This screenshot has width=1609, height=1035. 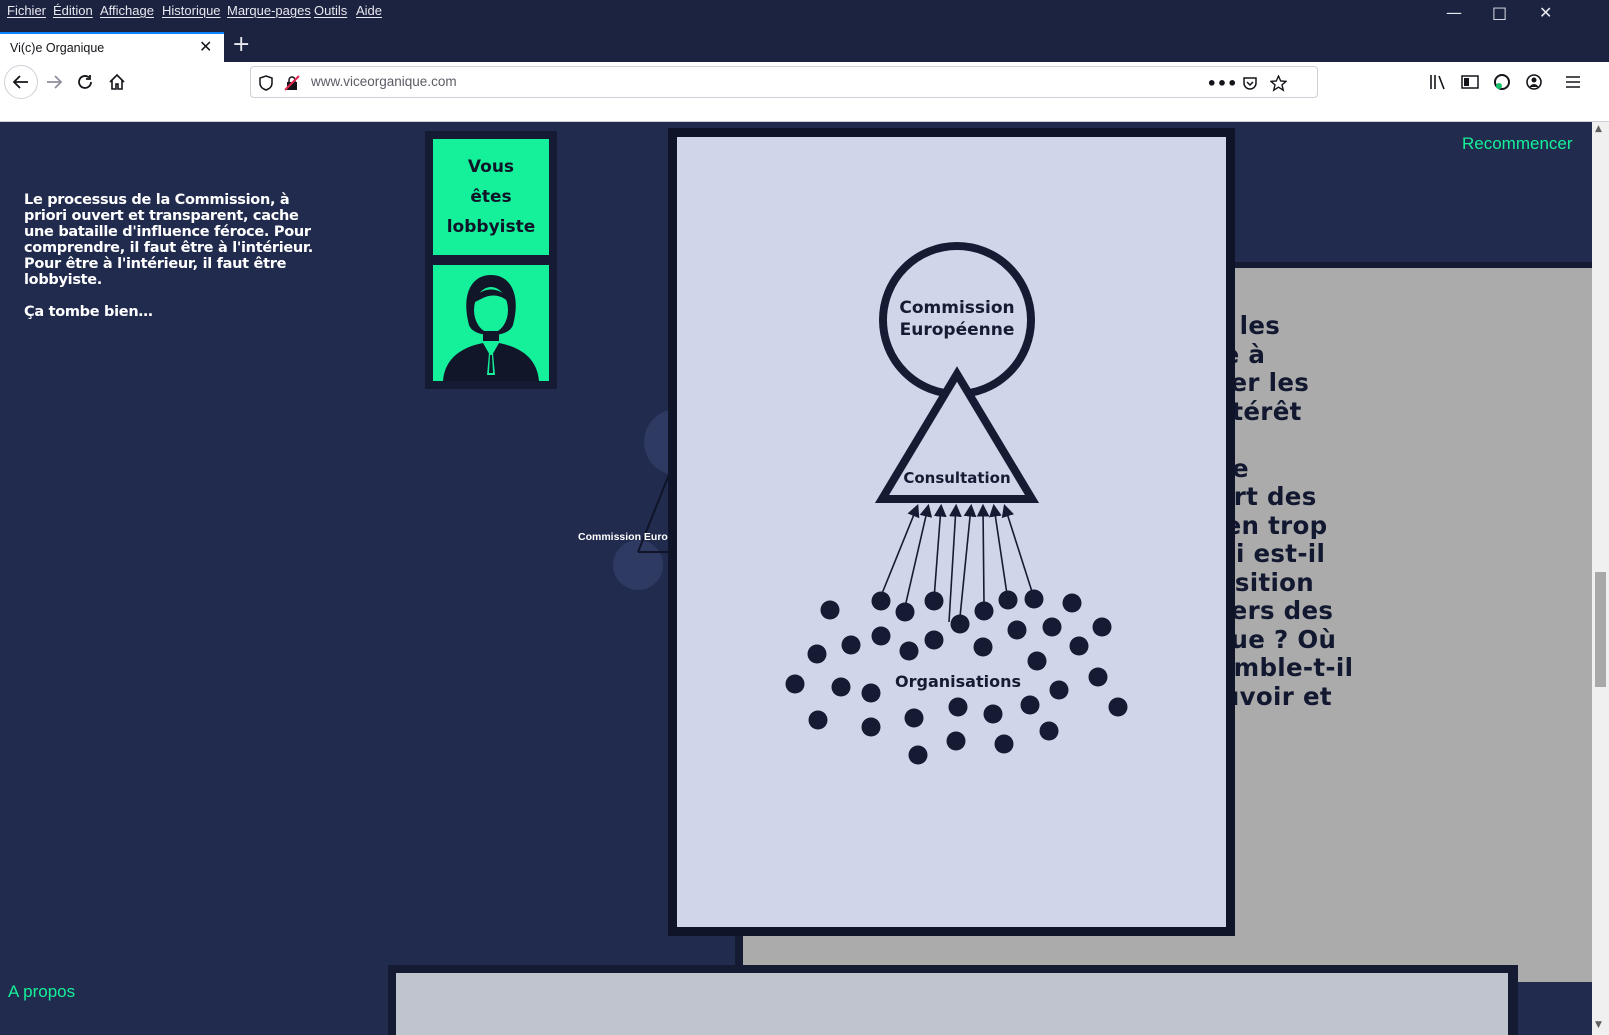 I want to click on url-bar: www.viceorganique.com •••, so click(x=784, y=82).